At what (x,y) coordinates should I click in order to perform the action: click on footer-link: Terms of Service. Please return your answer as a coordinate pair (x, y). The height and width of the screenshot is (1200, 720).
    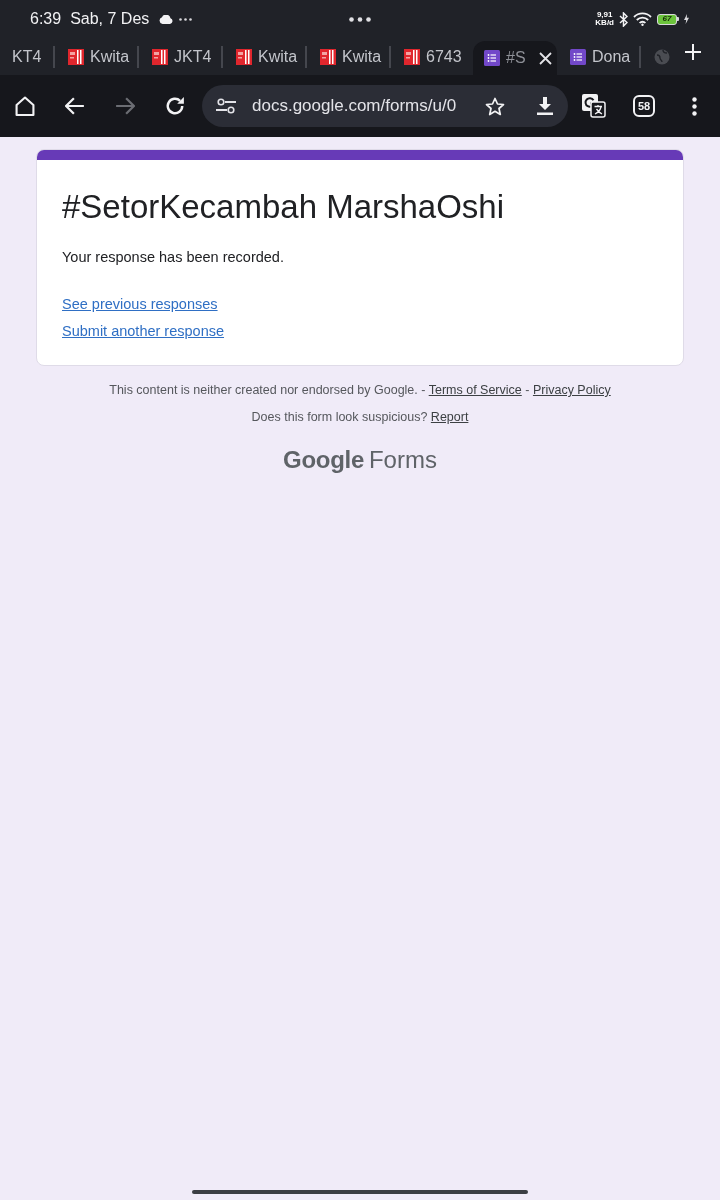
    Looking at the image, I should click on (475, 390).